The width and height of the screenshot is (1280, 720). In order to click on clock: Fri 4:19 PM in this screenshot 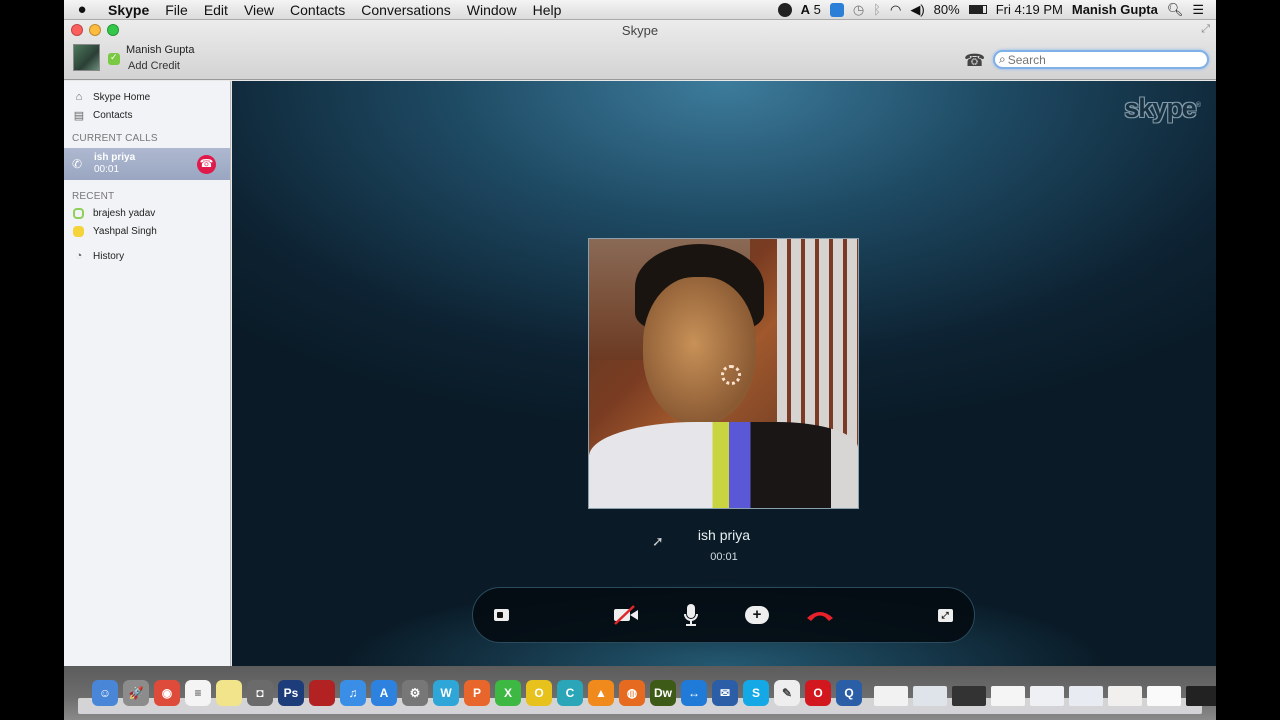, I will do `click(1029, 9)`.